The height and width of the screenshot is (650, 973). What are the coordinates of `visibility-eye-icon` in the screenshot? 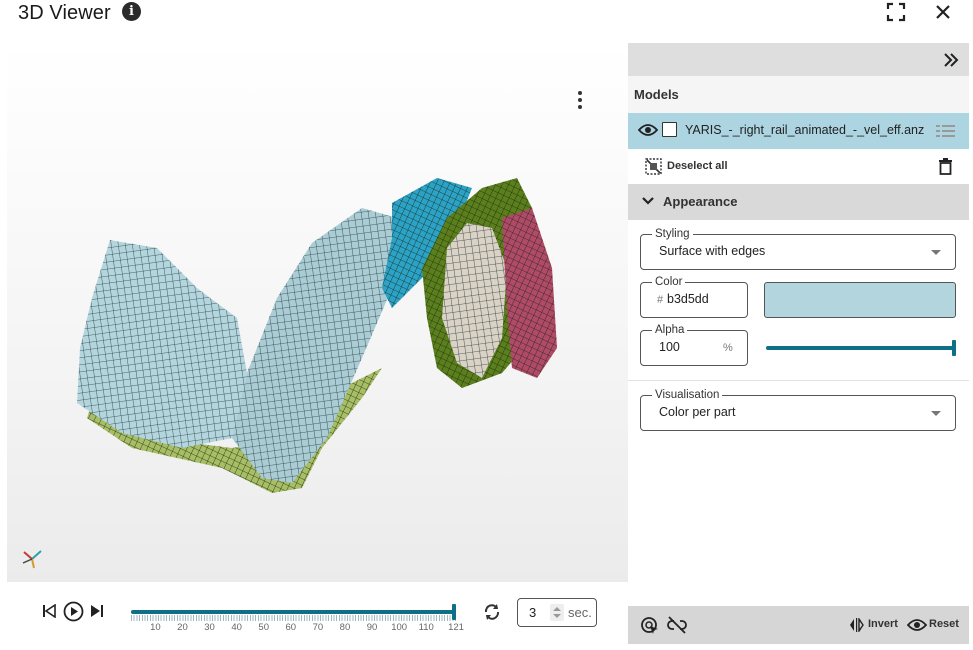 It's located at (648, 130).